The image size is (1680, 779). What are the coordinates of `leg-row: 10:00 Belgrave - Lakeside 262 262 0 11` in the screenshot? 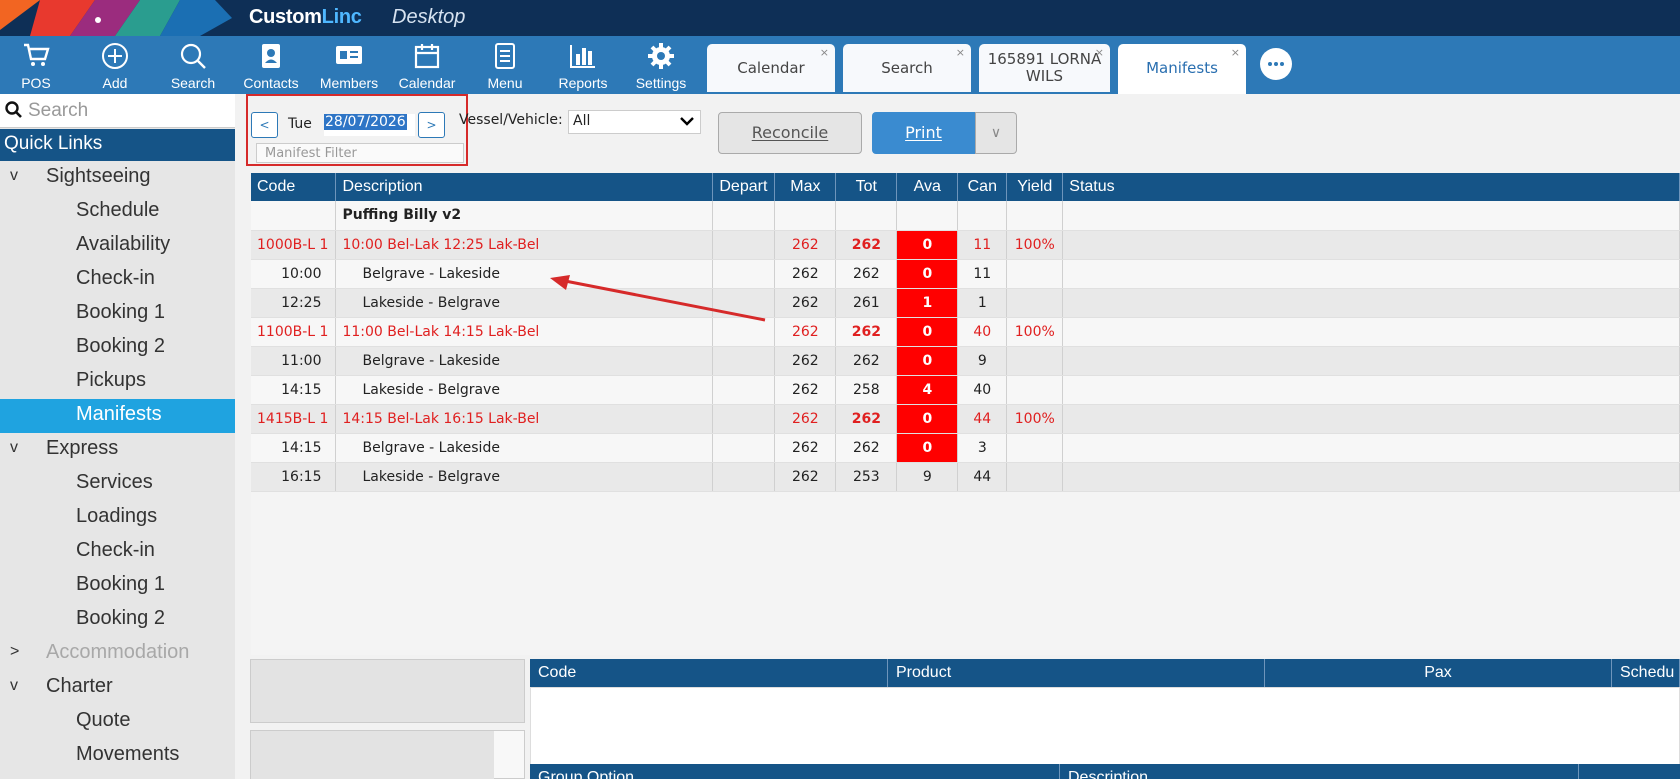 It's located at (965, 274).